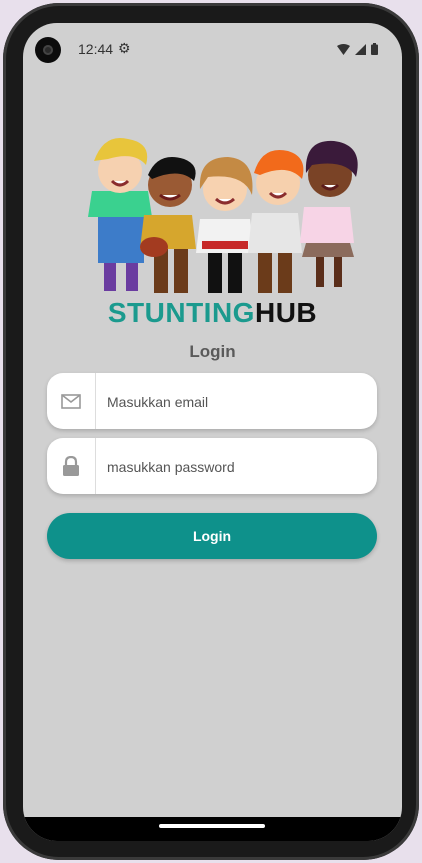 This screenshot has height=863, width=422. I want to click on lock-icon, so click(71, 466).